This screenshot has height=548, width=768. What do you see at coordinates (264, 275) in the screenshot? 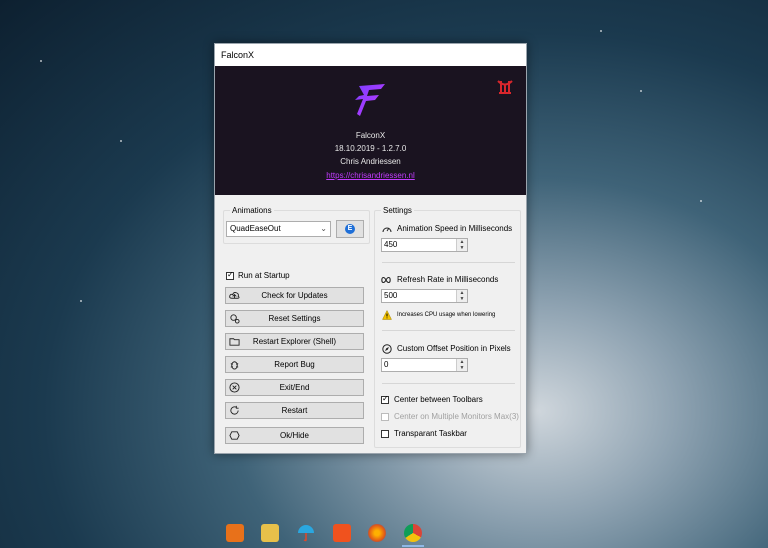
I see `run-at-startup-label: Run at Startup` at bounding box center [264, 275].